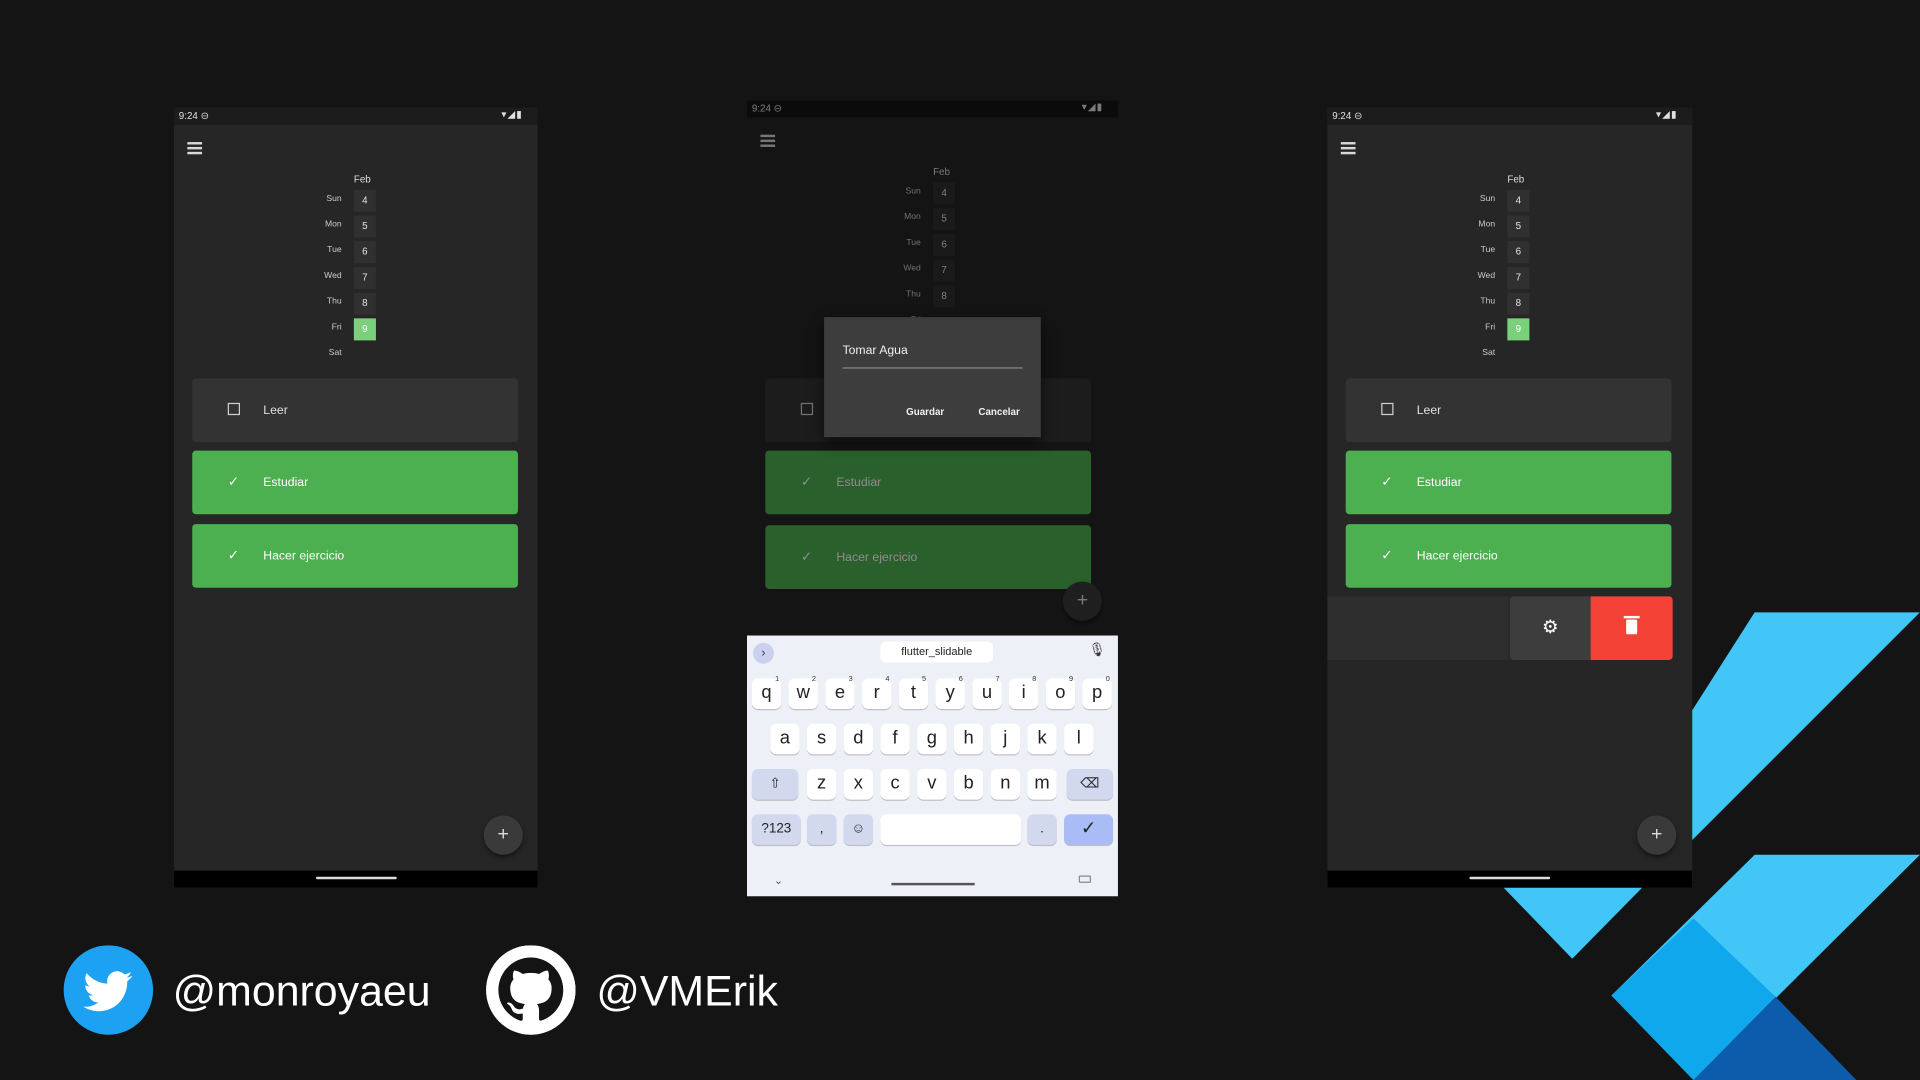 This screenshot has width=1920, height=1080. I want to click on cancel-button: Cancelar, so click(998, 412).